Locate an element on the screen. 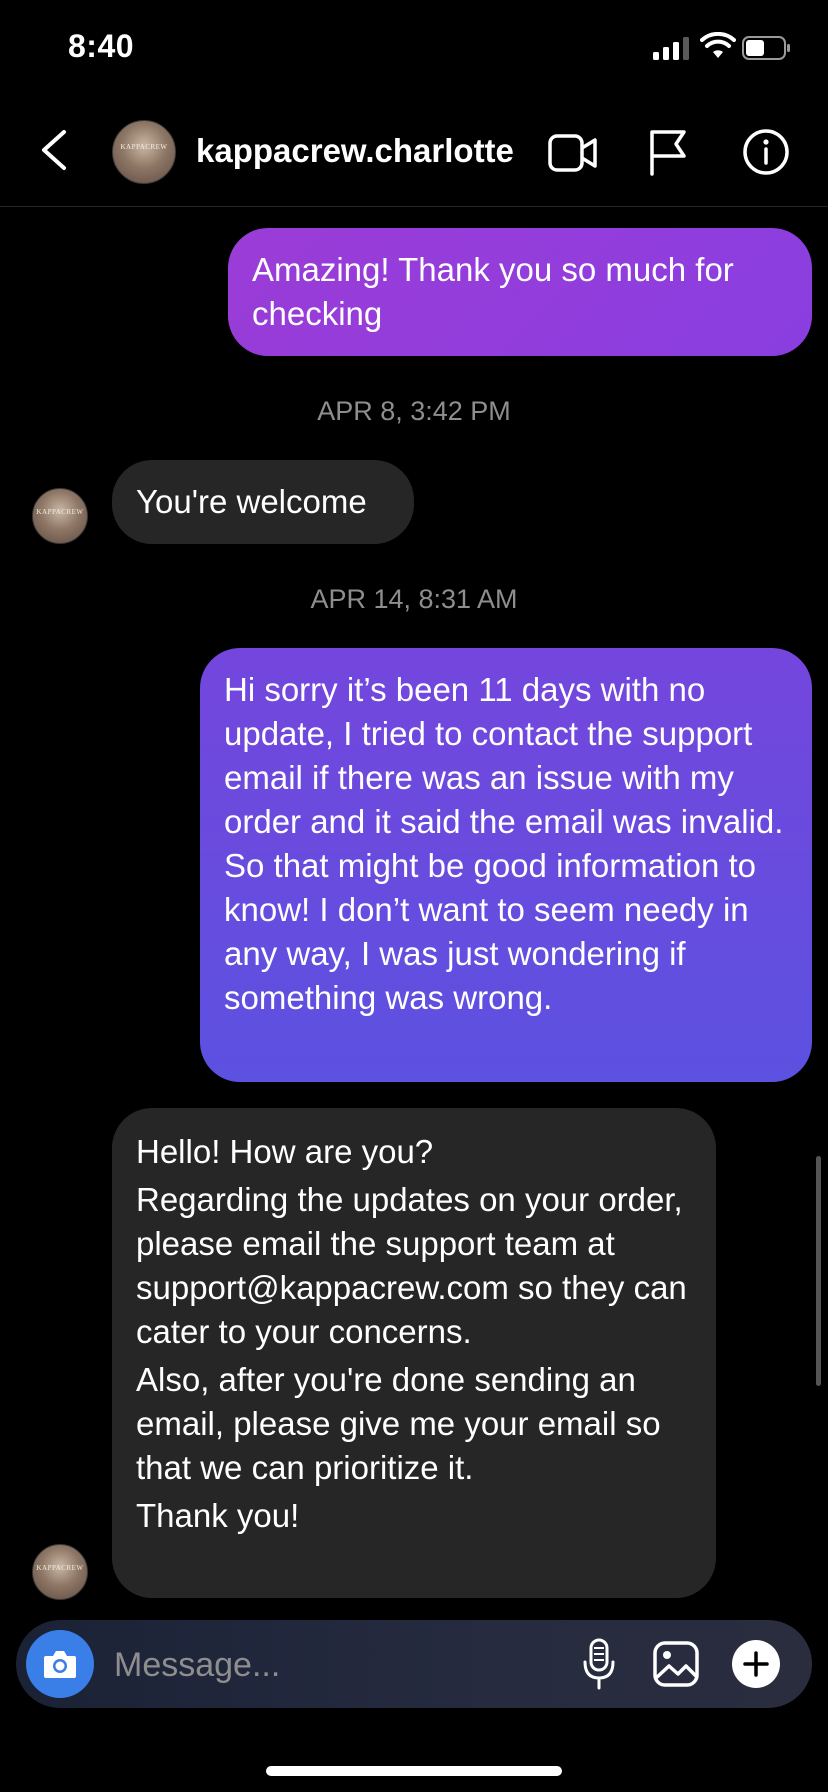 This screenshot has height=1792, width=828. gallery-icon is located at coordinates (676, 1664).